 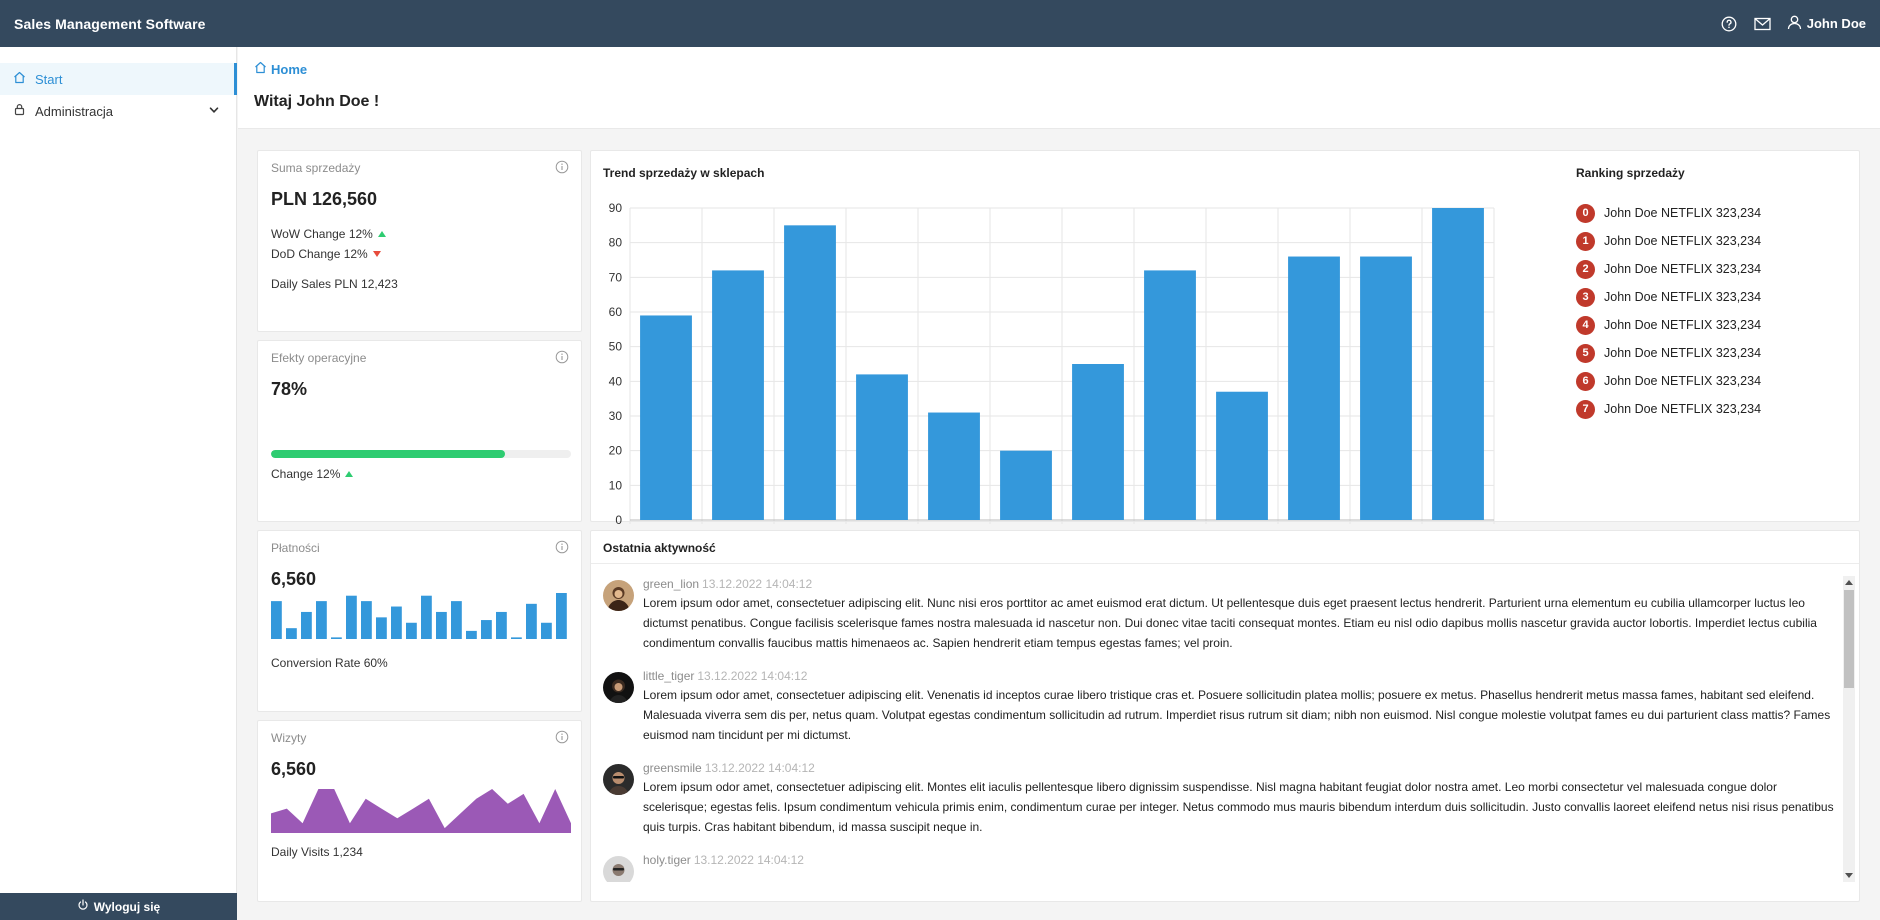 What do you see at coordinates (1711, 241) in the screenshot?
I see `ranking-item: 1 John Doe NETFLIX 323,234` at bounding box center [1711, 241].